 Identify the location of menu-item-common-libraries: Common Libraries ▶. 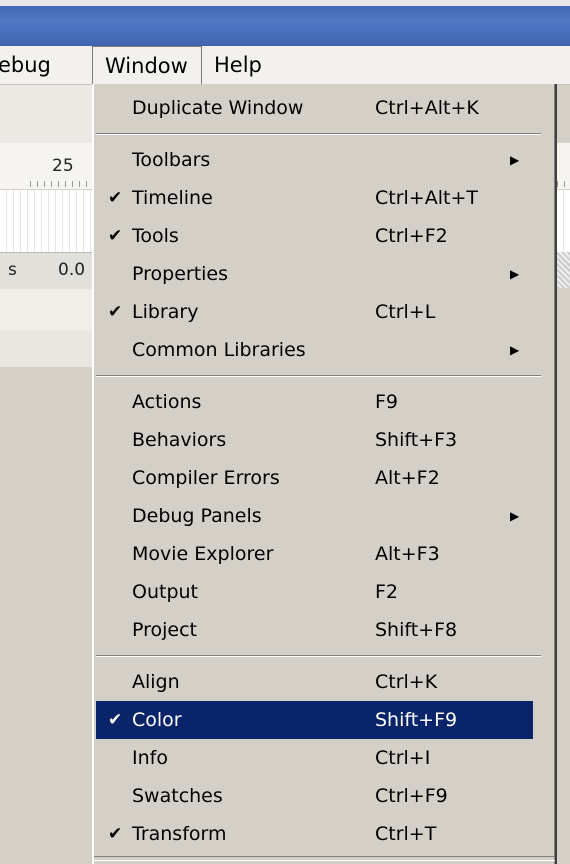
(314, 350).